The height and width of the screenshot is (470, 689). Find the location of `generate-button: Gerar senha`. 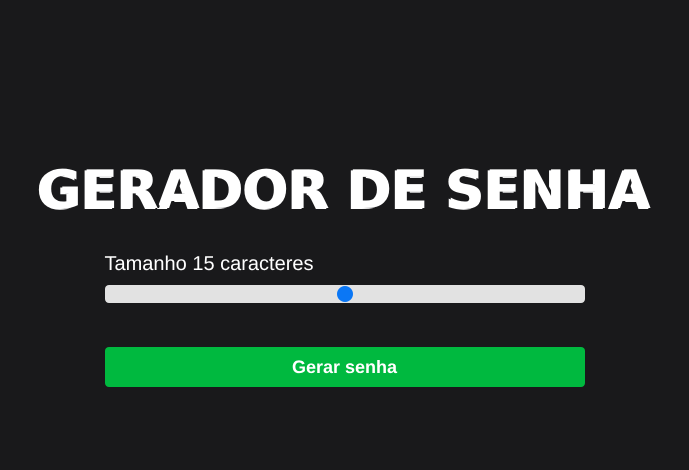

generate-button: Gerar senha is located at coordinates (344, 367).